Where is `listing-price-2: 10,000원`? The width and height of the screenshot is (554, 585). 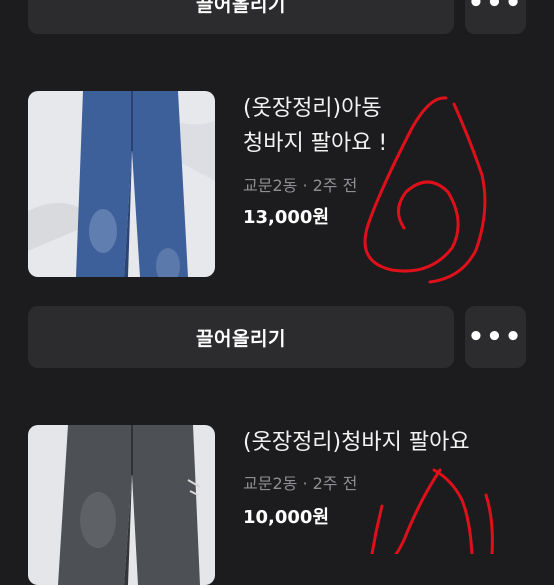 listing-price-2: 10,000원 is located at coordinates (286, 517).